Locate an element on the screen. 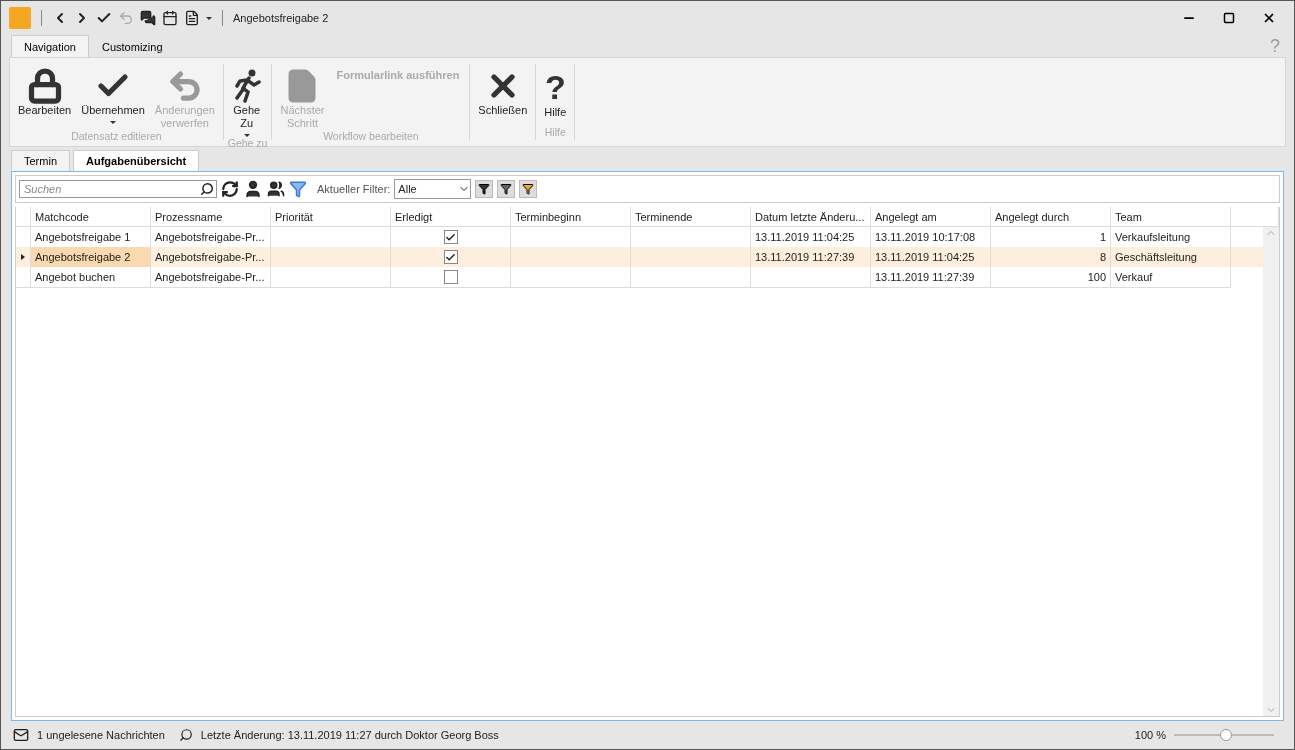 The height and width of the screenshot is (750, 1295). document-tab: Aufgabenübersicht is located at coordinates (136, 160).